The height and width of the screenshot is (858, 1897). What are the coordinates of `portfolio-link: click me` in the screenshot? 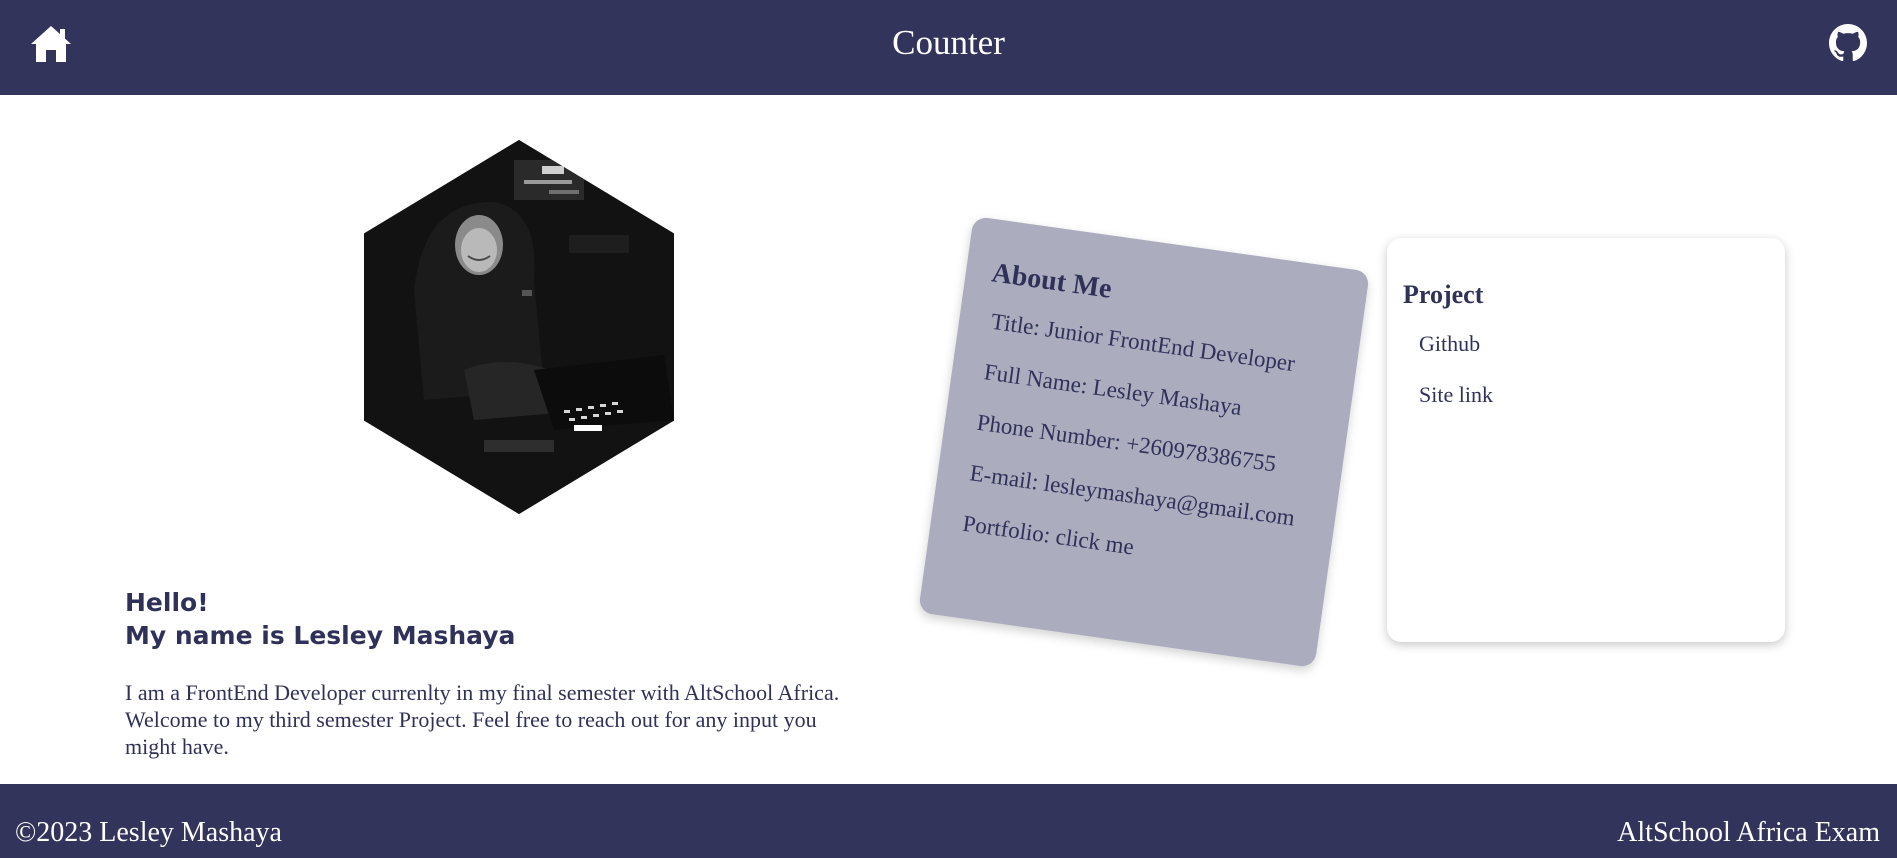 It's located at (1094, 542).